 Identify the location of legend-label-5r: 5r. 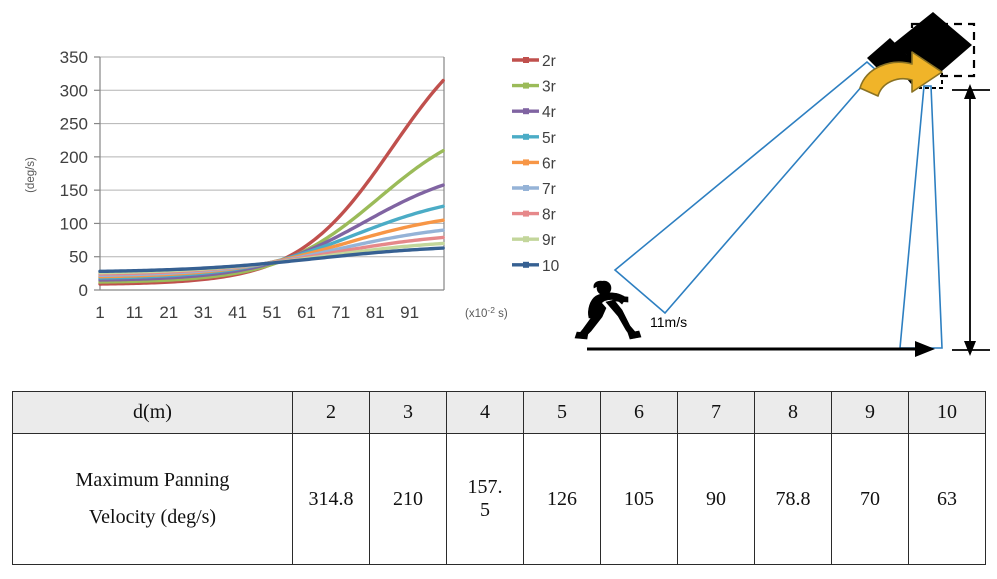
(549, 138).